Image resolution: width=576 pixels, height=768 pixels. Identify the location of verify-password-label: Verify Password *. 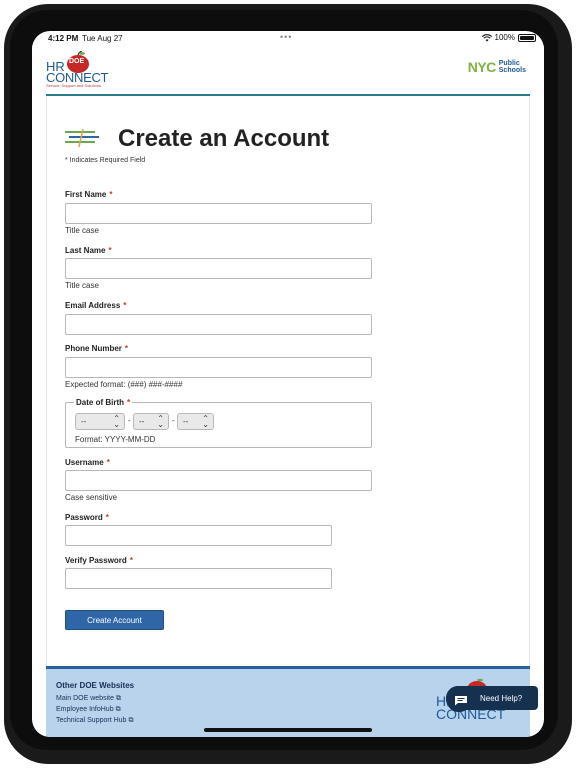
(99, 560).